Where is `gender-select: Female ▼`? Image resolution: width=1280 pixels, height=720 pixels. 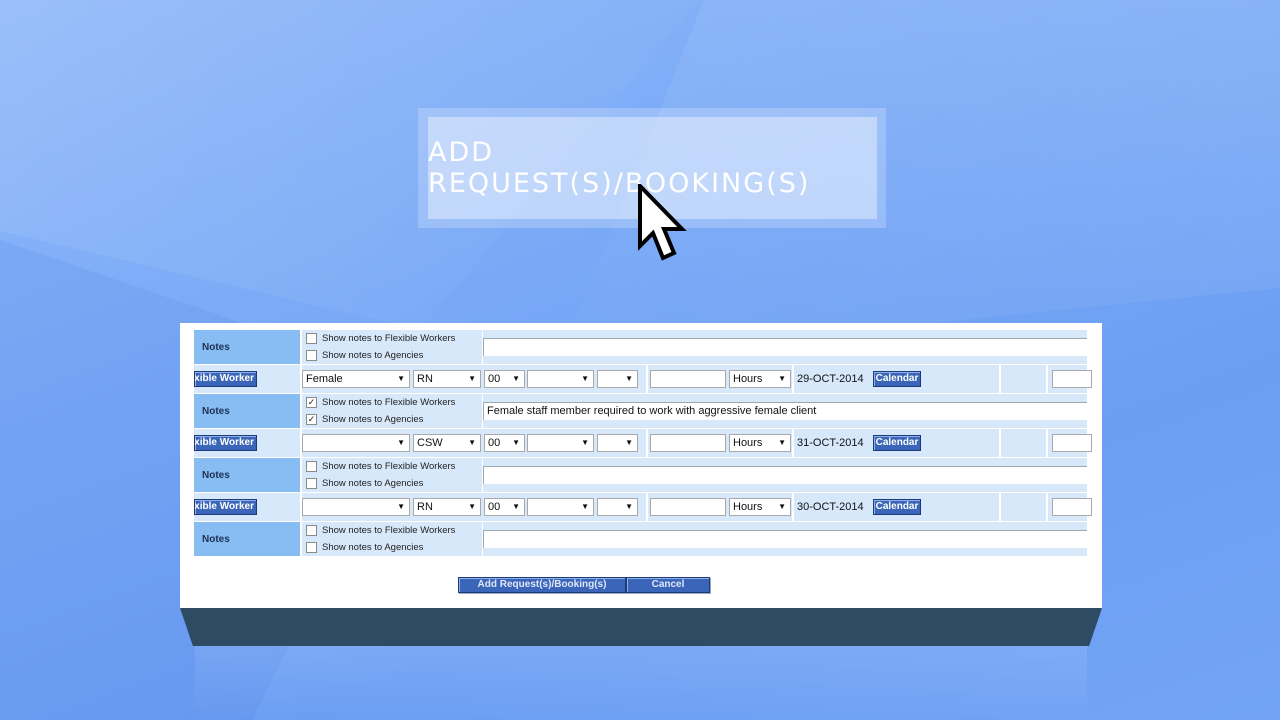
gender-select: Female ▼ is located at coordinates (356, 379).